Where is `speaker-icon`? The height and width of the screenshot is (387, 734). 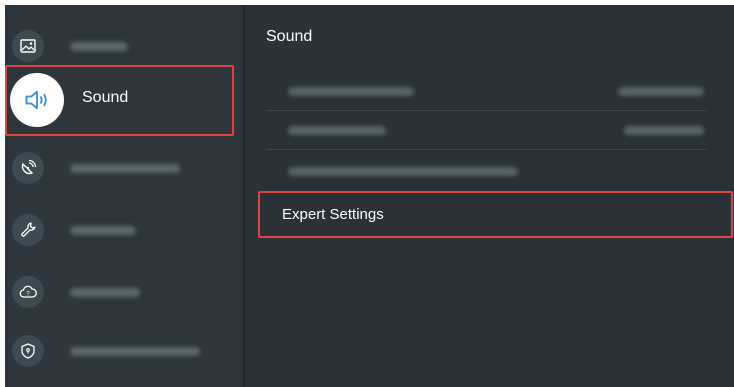 speaker-icon is located at coordinates (37, 100).